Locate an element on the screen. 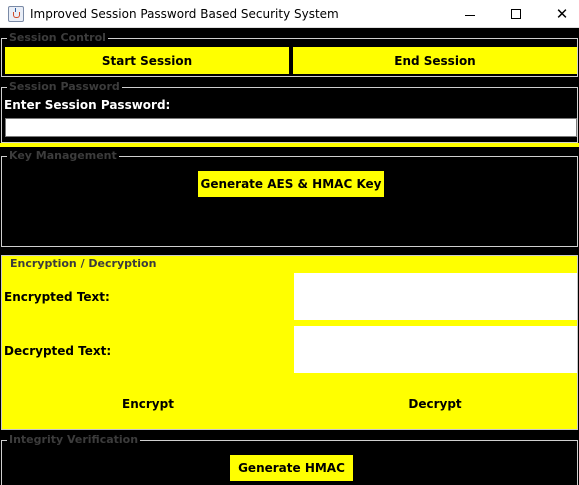 The image size is (579, 485). close-icon: ✕ is located at coordinates (562, 13).